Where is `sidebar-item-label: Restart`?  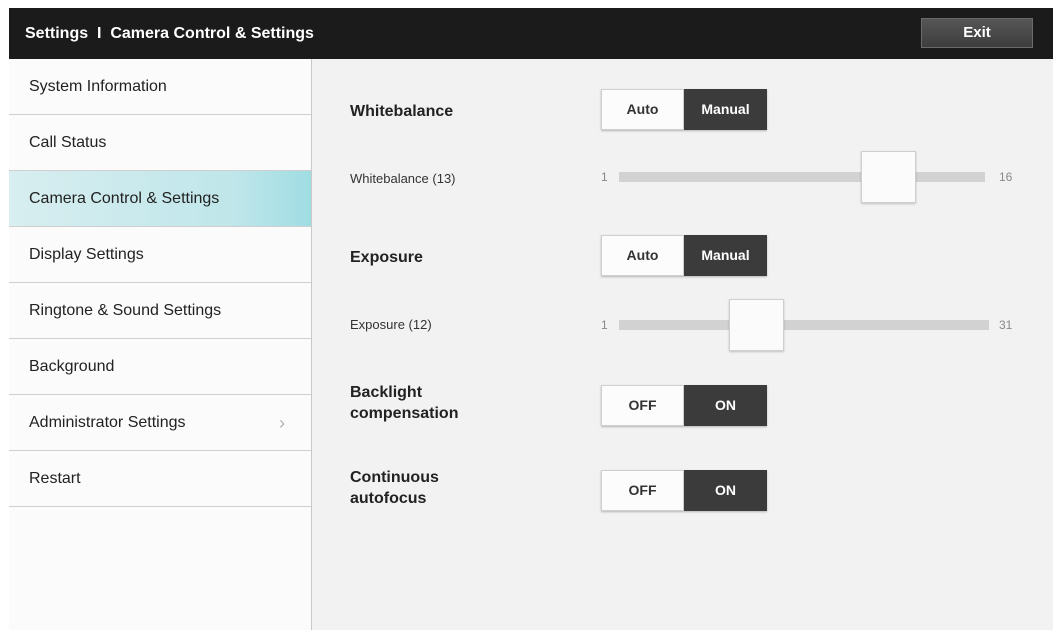 sidebar-item-label: Restart is located at coordinates (55, 478).